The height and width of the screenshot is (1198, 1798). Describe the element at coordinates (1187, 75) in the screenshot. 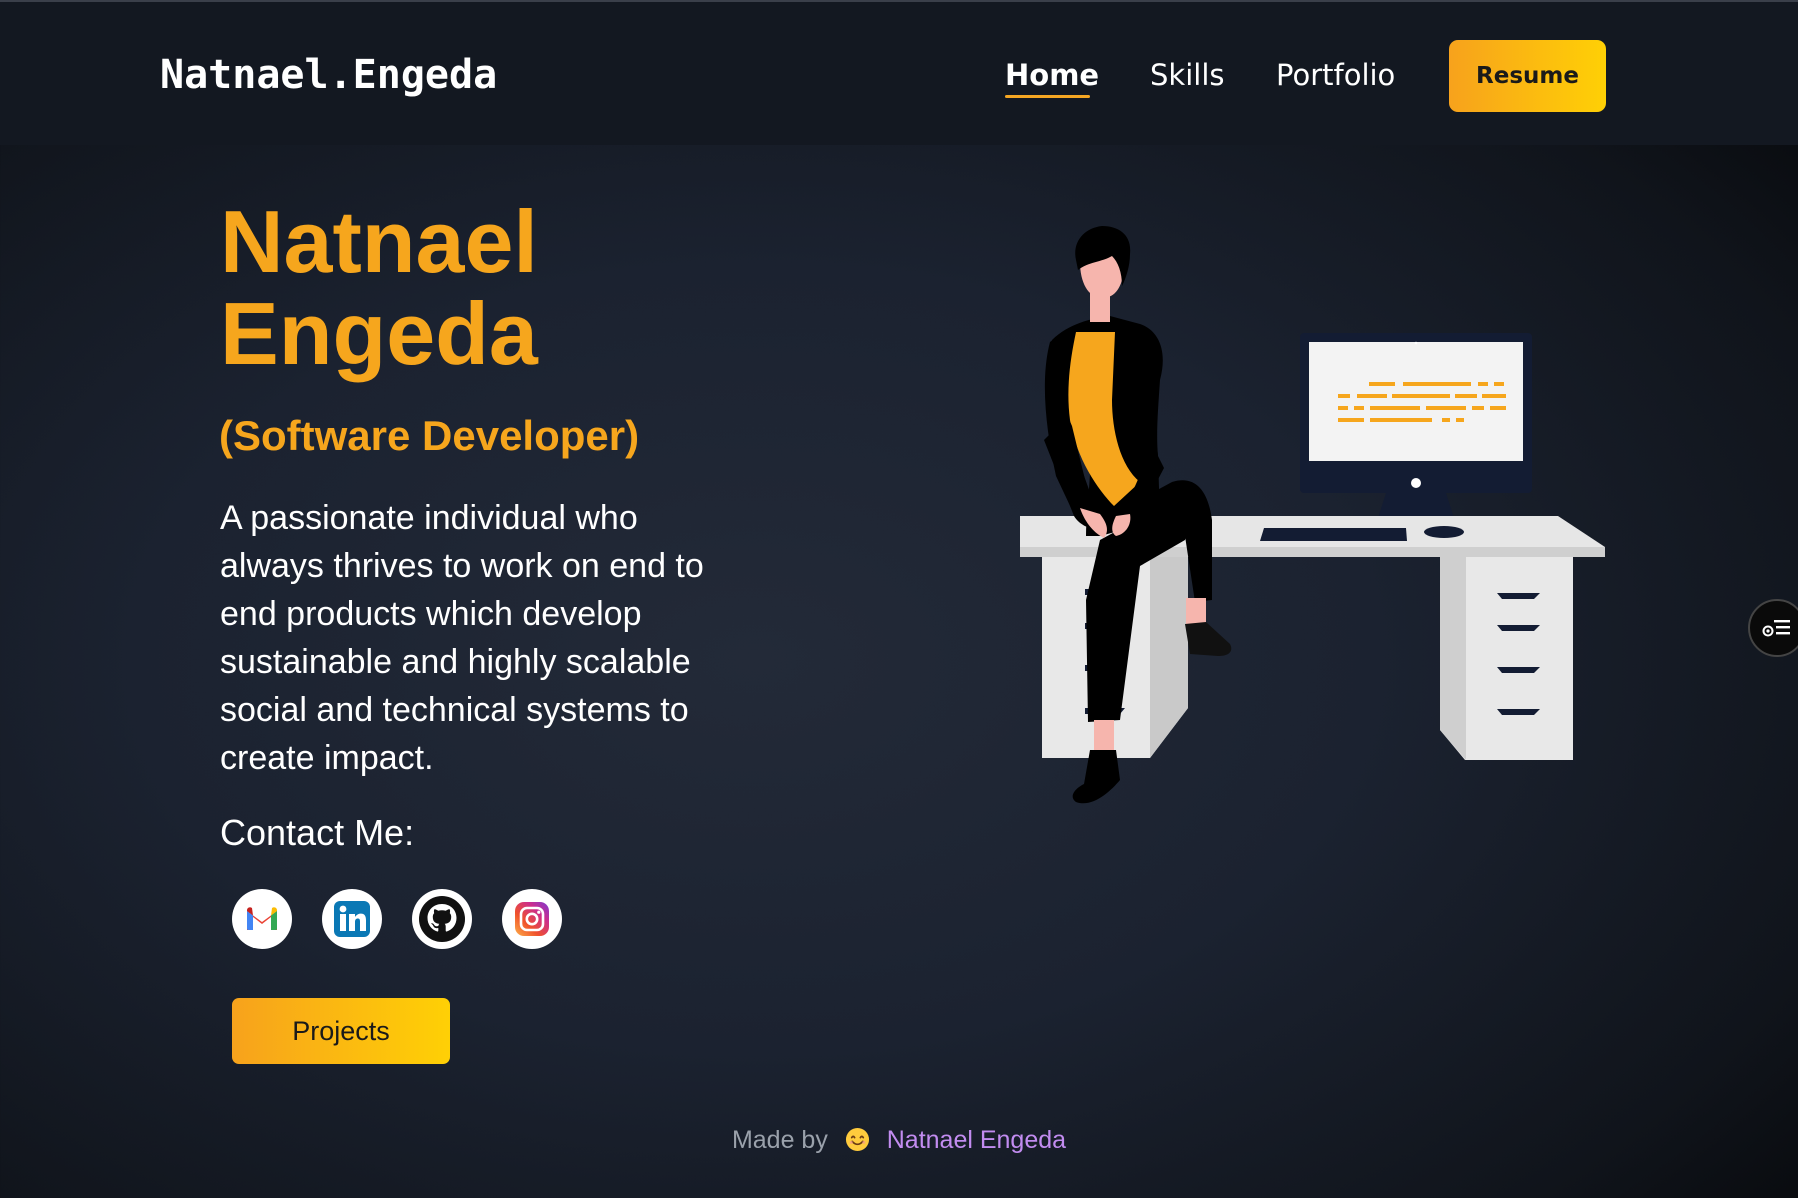

I see `nav-link-skills: Skills` at that location.